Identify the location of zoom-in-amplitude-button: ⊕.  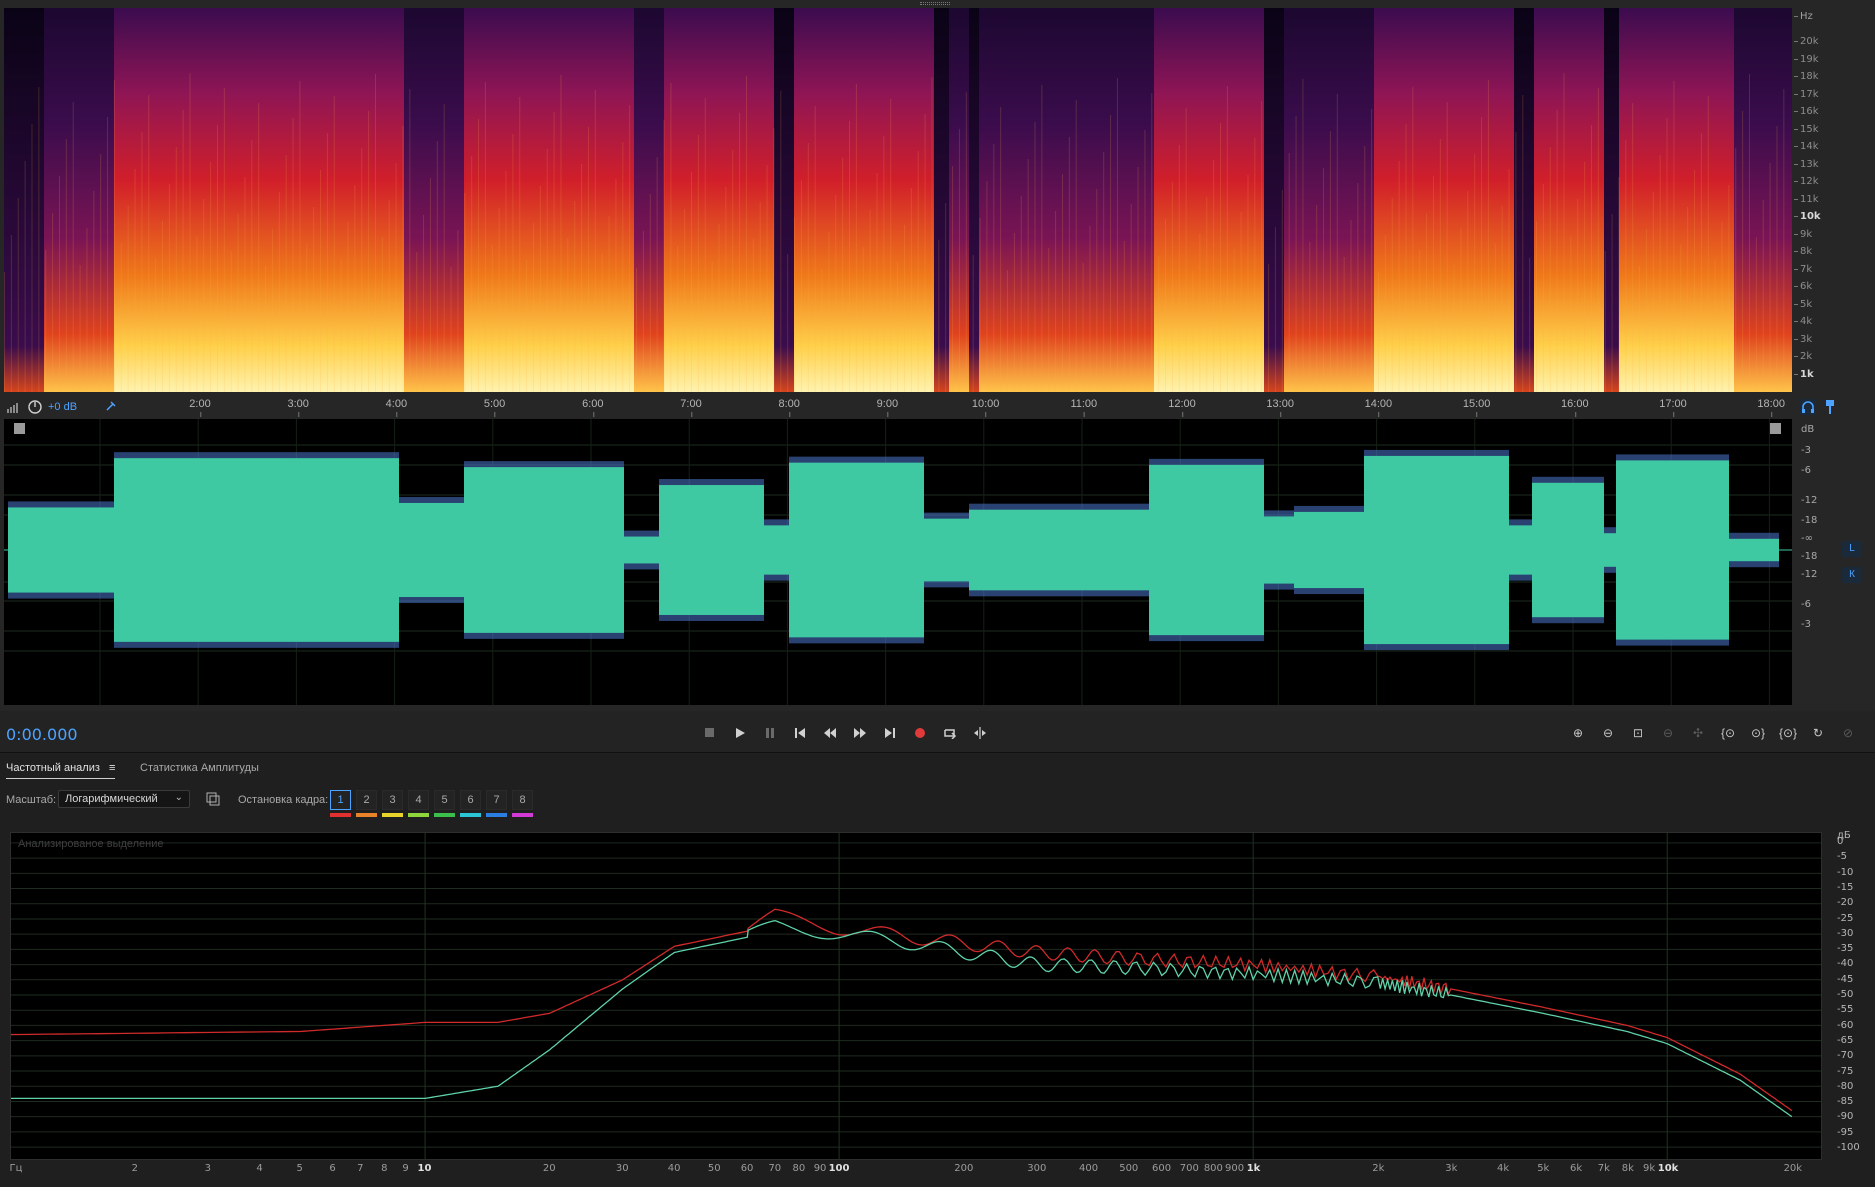
(1578, 733).